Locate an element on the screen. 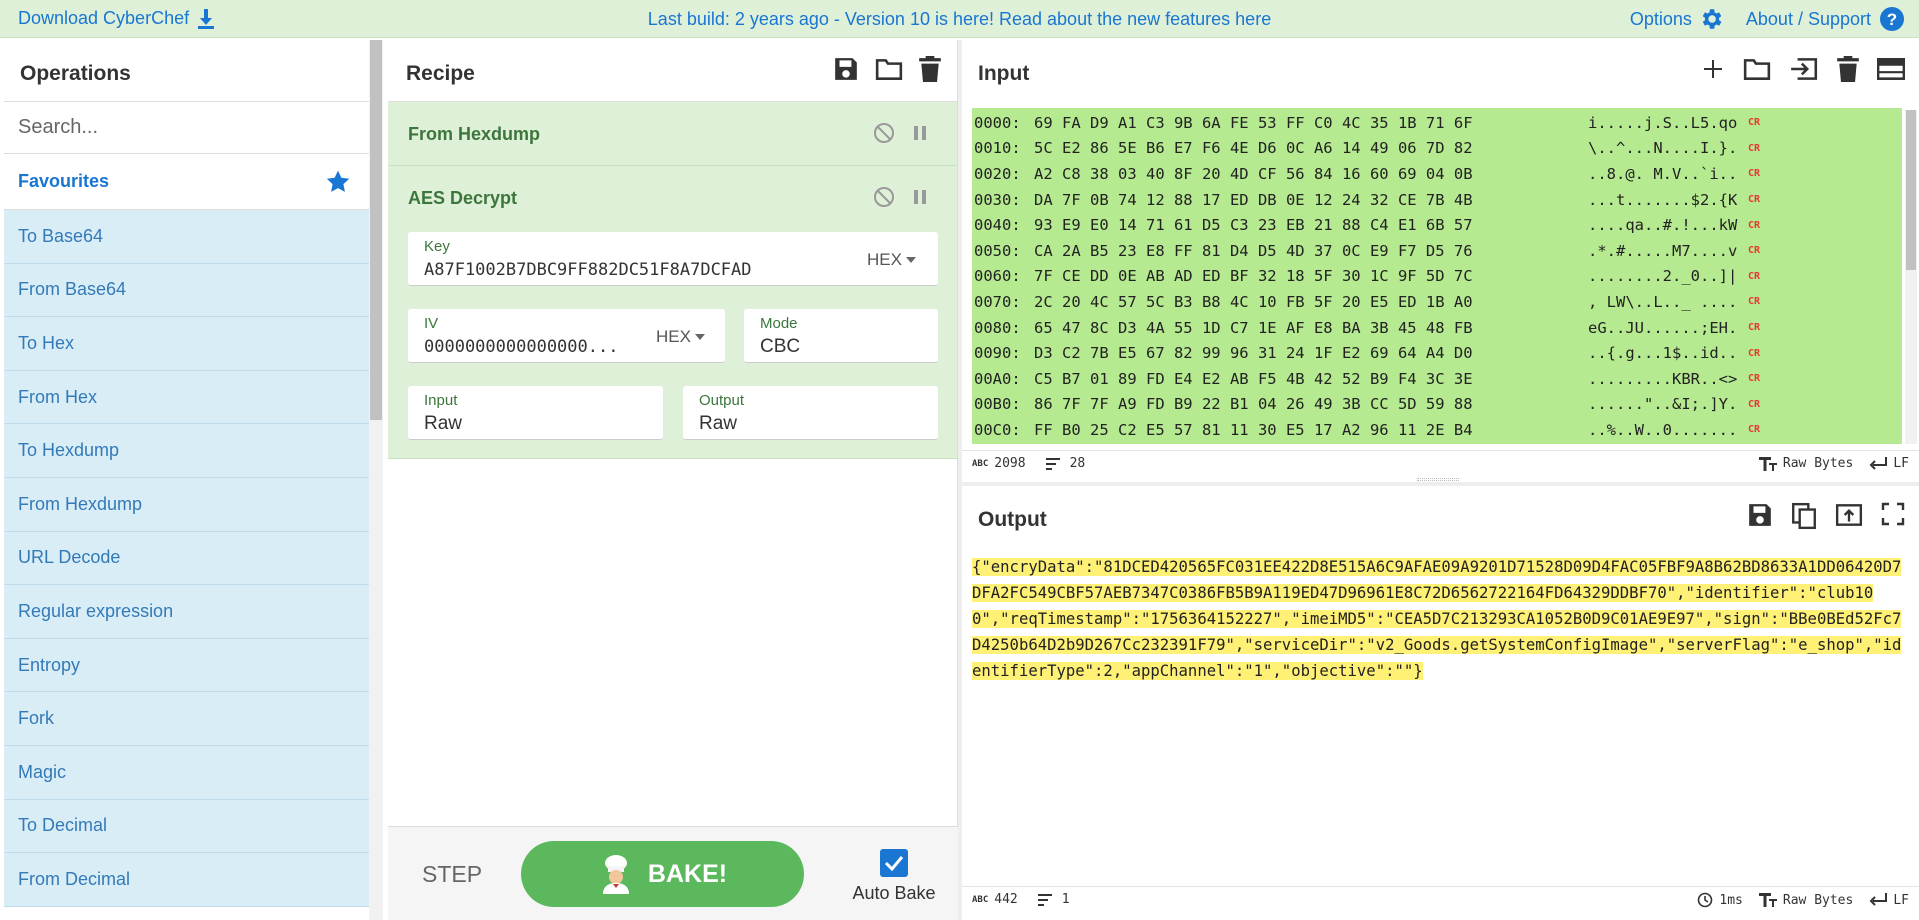  output-title: Output is located at coordinates (1012, 519).